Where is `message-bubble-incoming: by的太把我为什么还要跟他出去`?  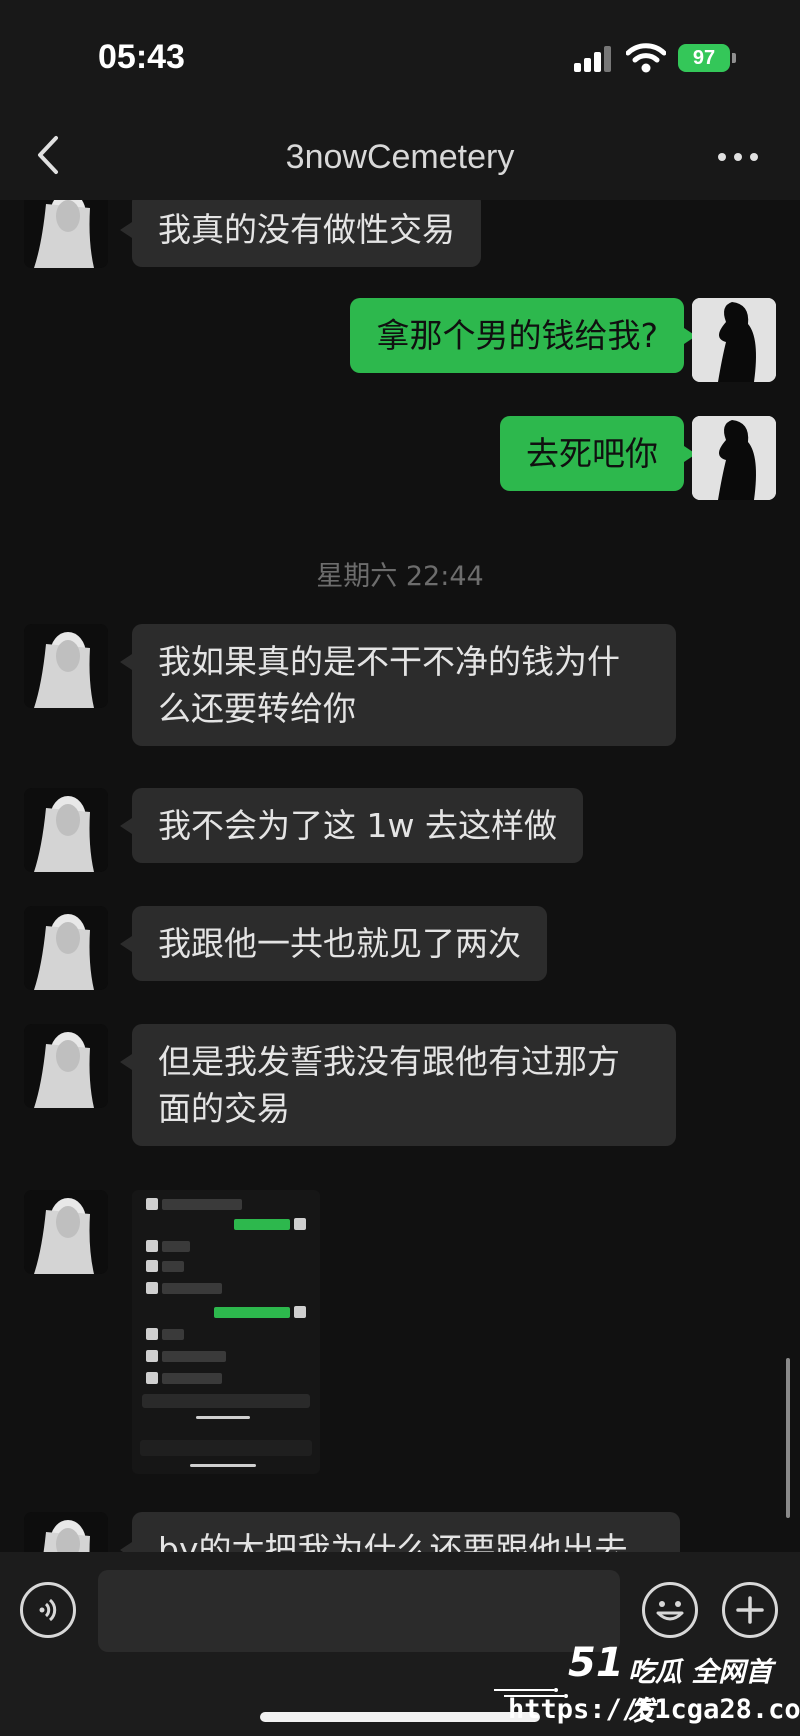
message-bubble-incoming: by的太把我为什么还要跟他出去 is located at coordinates (400, 1532).